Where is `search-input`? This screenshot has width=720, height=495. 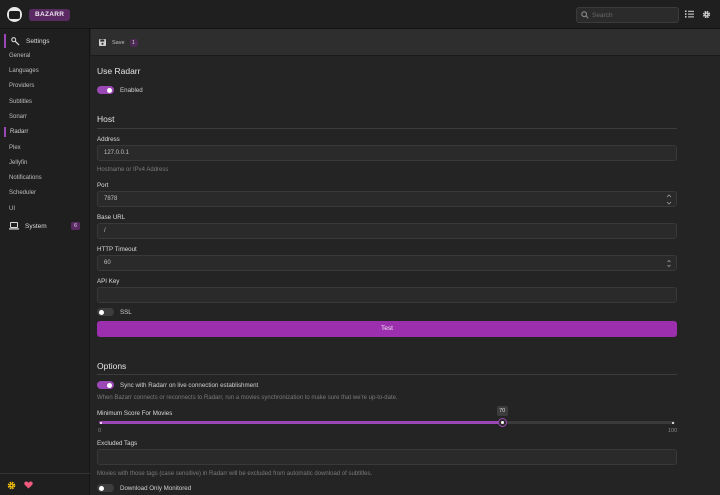
search-input is located at coordinates (634, 15).